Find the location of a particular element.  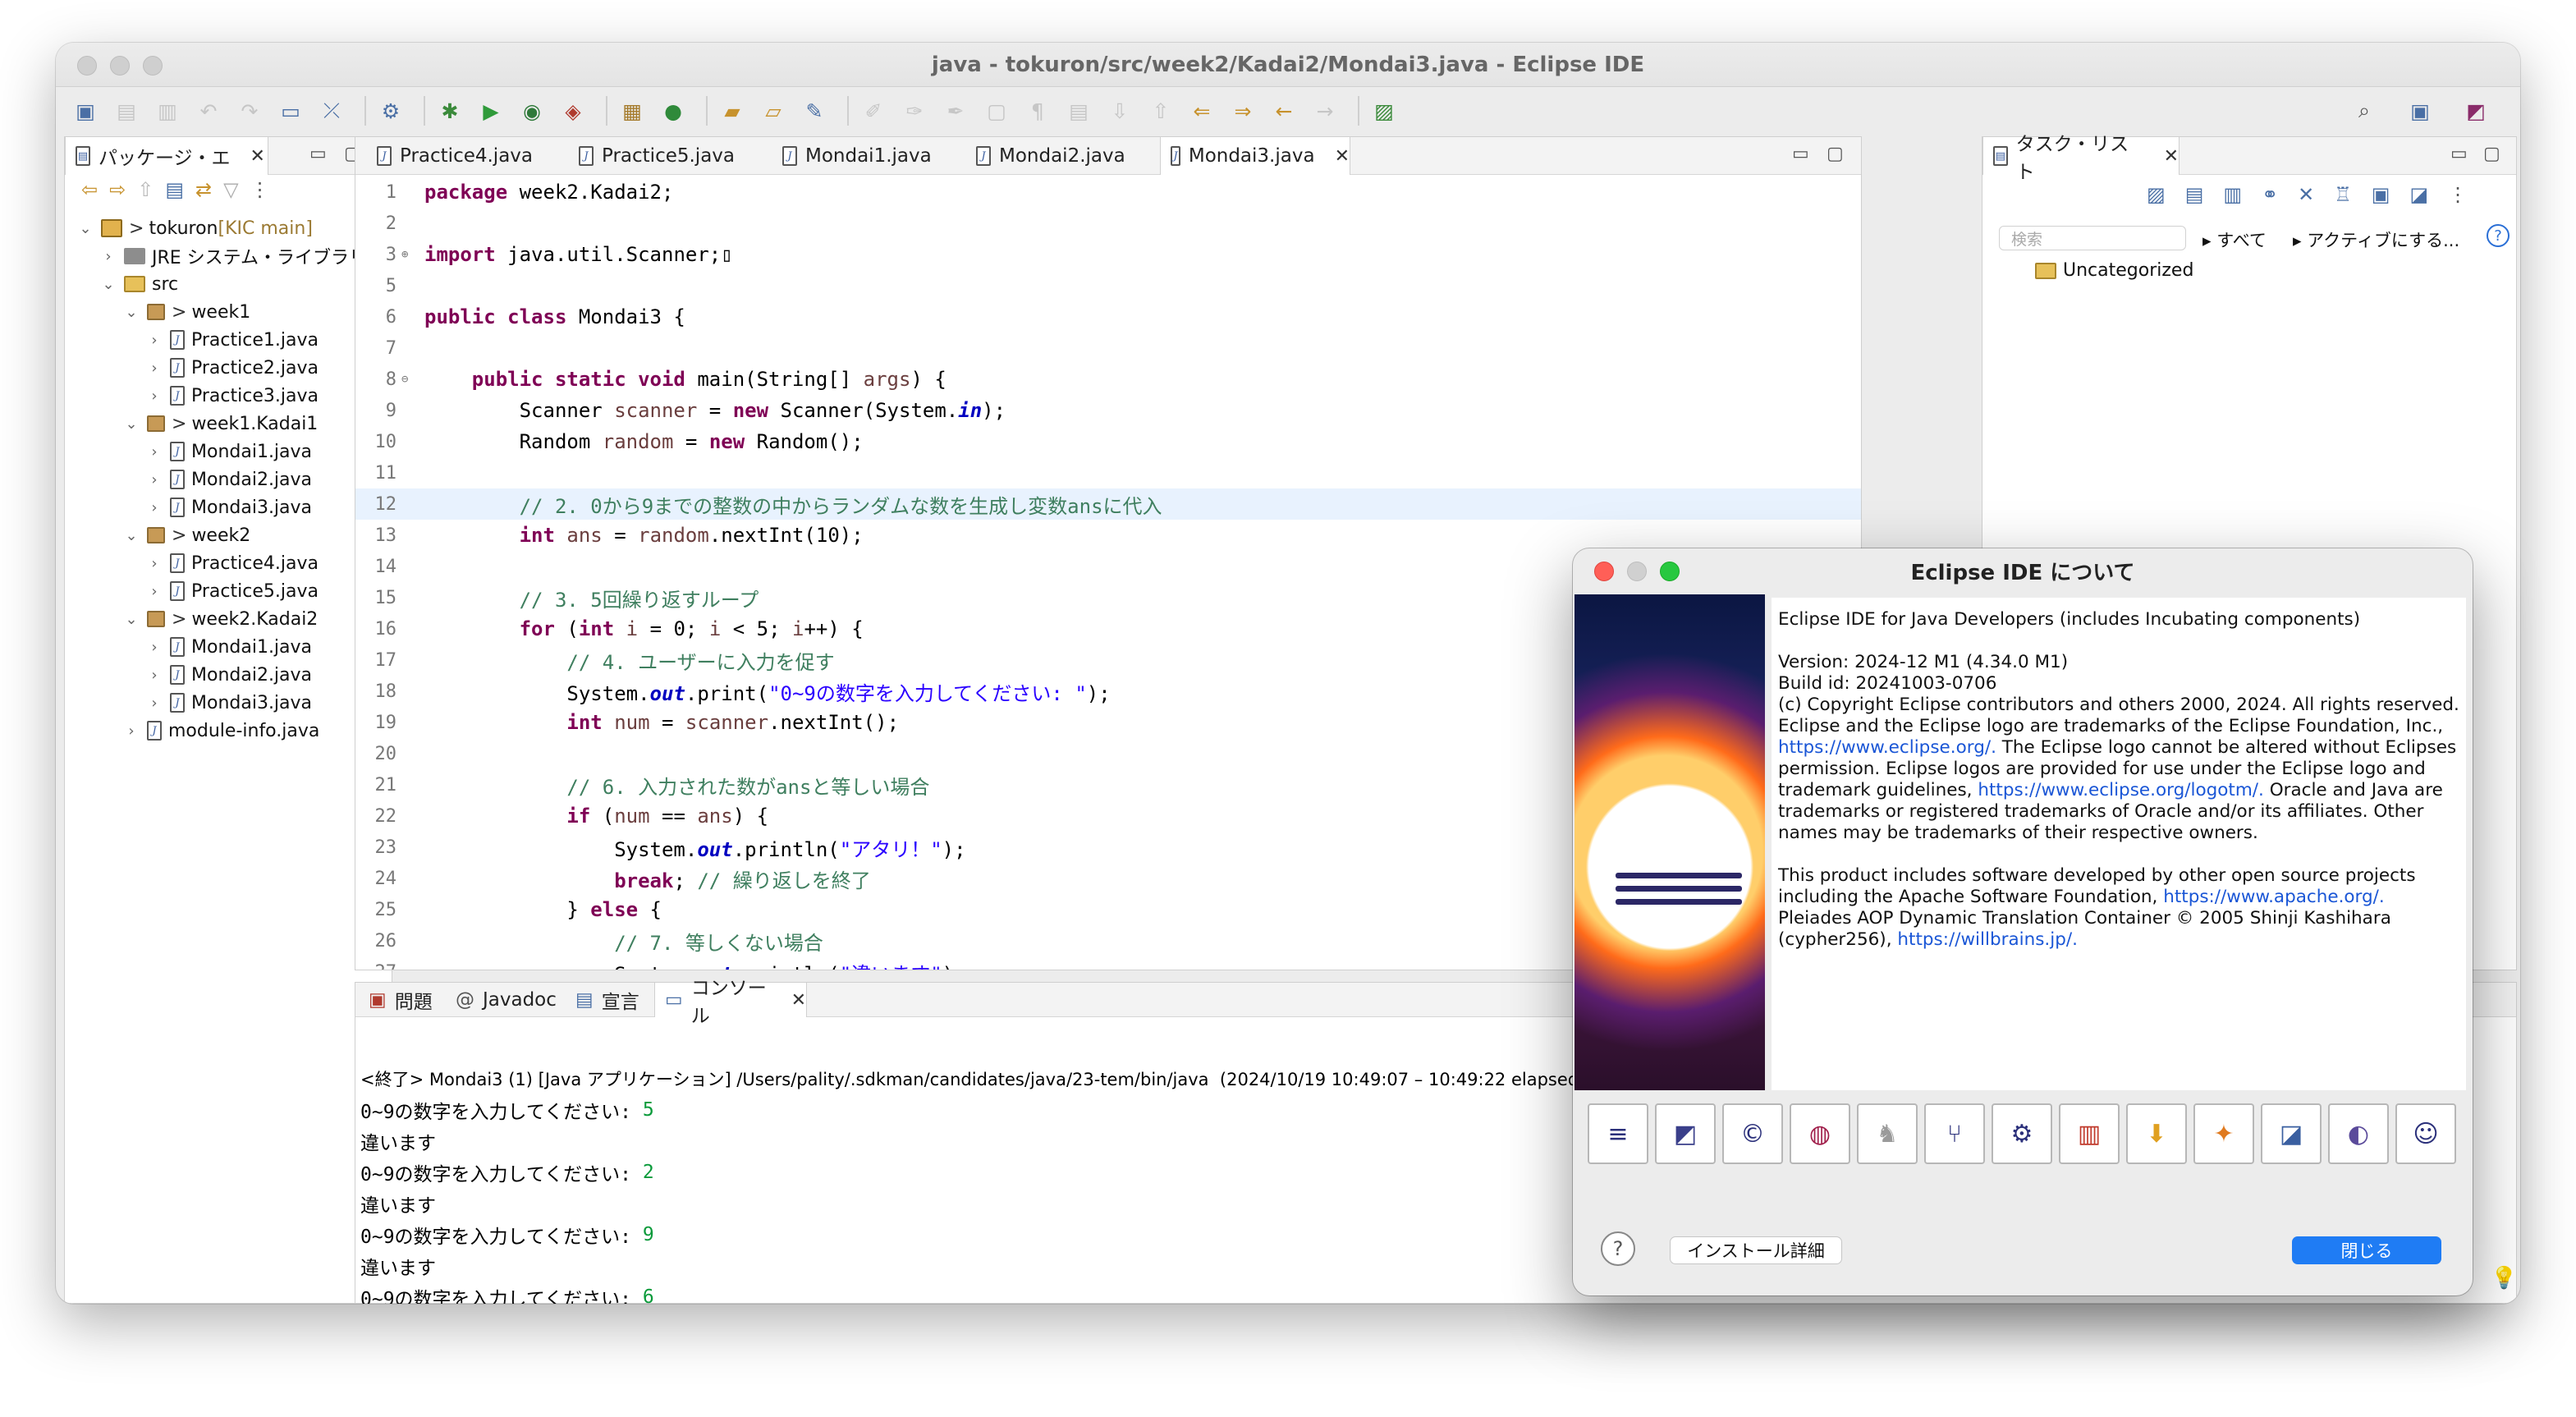

marketplace-feature-icon: ⬇ is located at coordinates (2157, 1133).